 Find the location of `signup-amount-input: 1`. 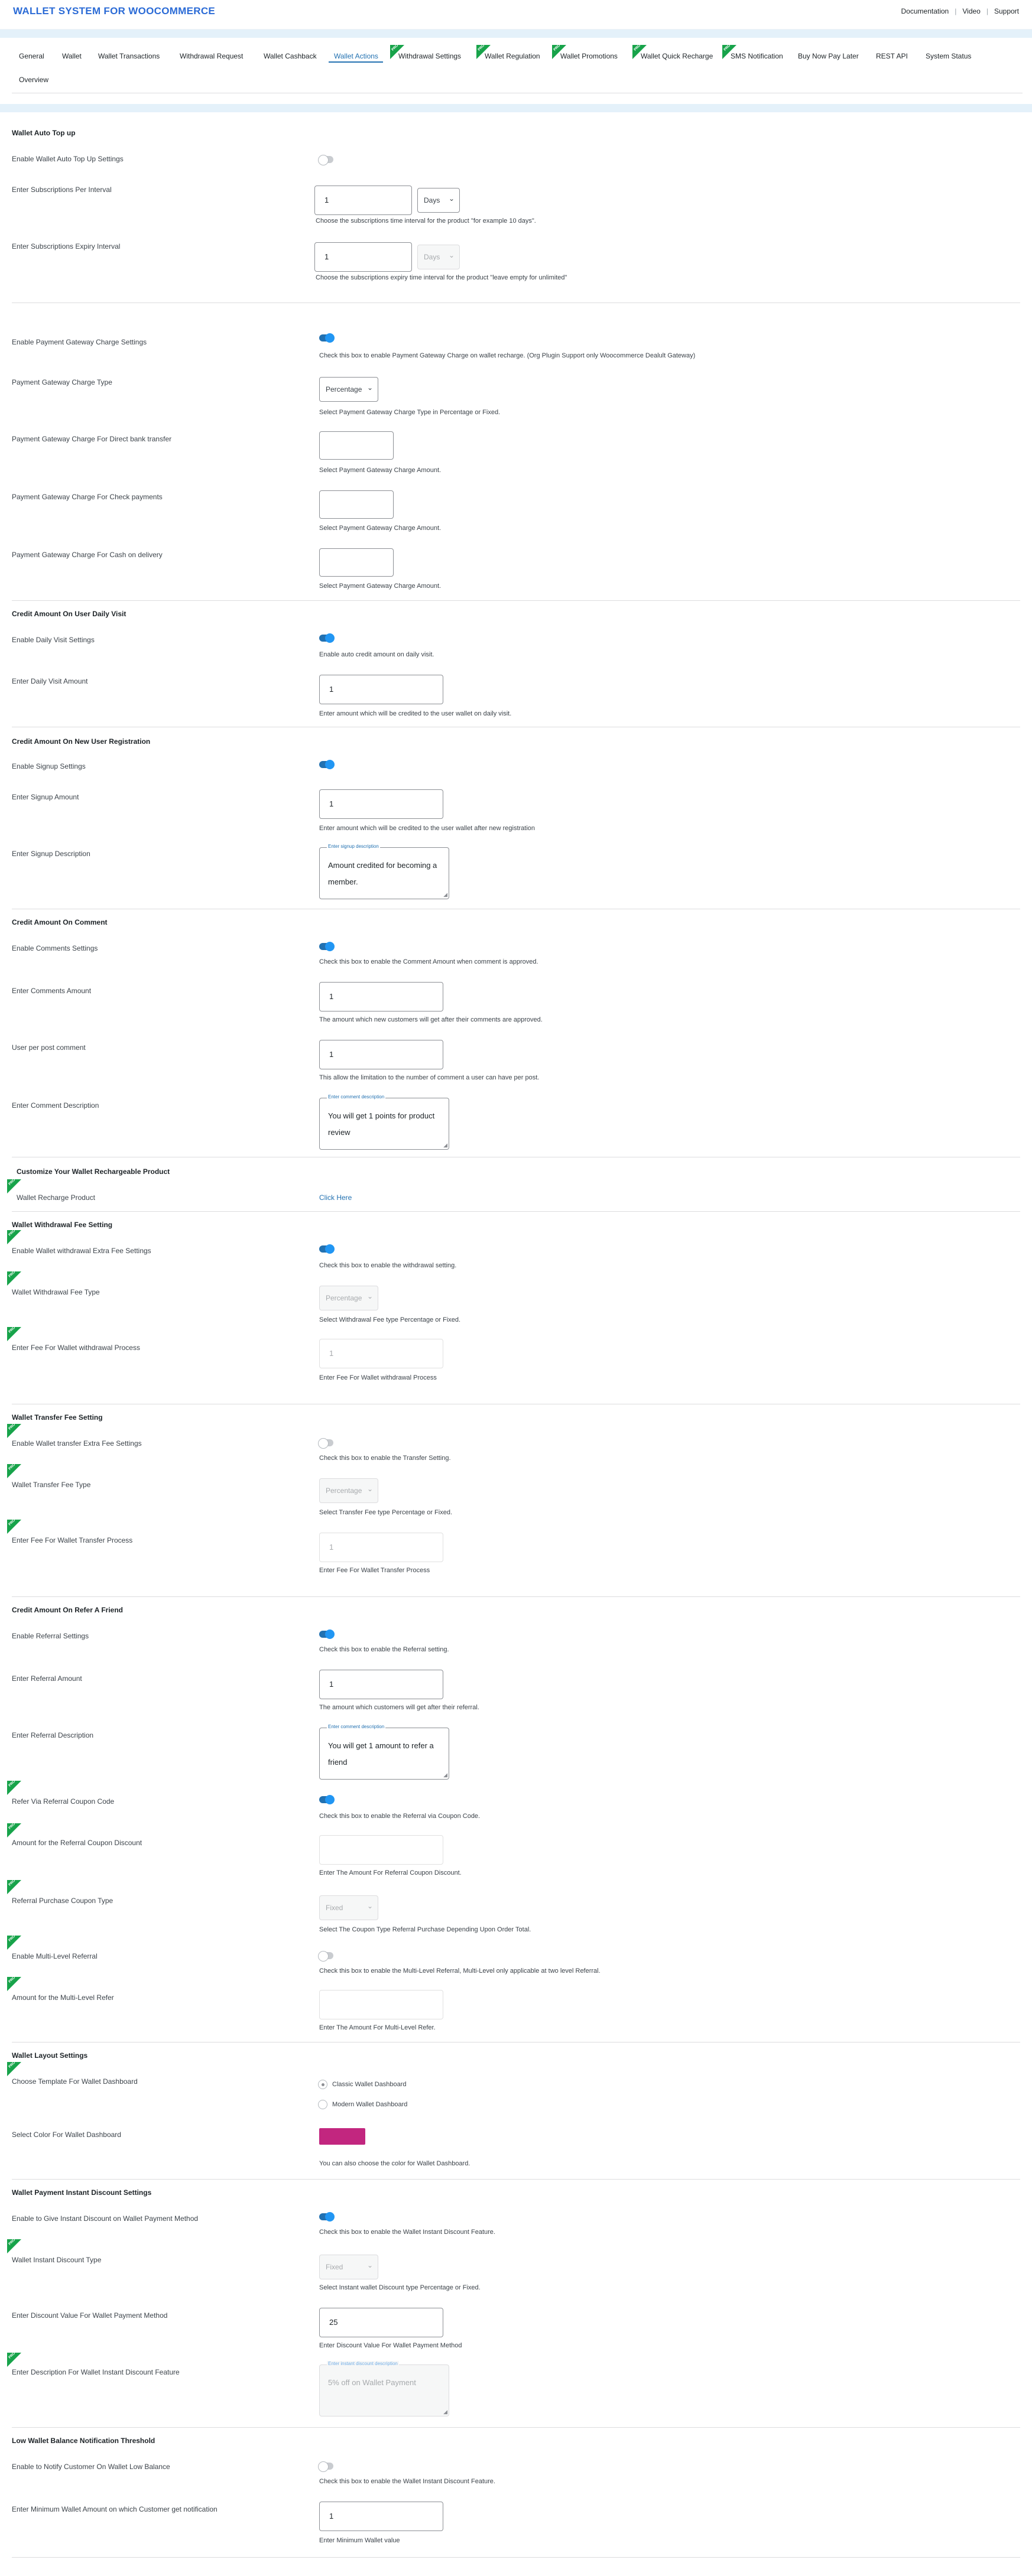

signup-amount-input: 1 is located at coordinates (381, 804).